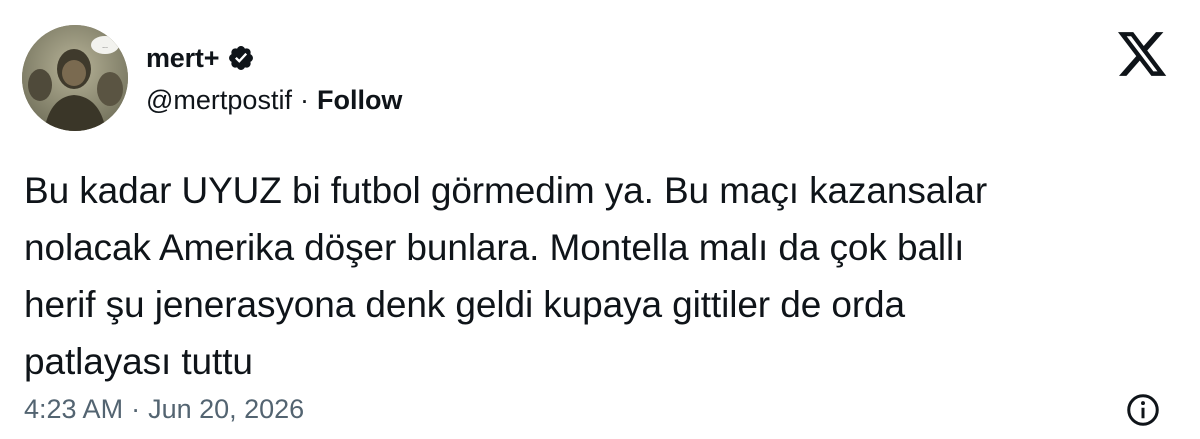  Describe the element at coordinates (359, 100) in the screenshot. I see `follow-button: Follow` at that location.